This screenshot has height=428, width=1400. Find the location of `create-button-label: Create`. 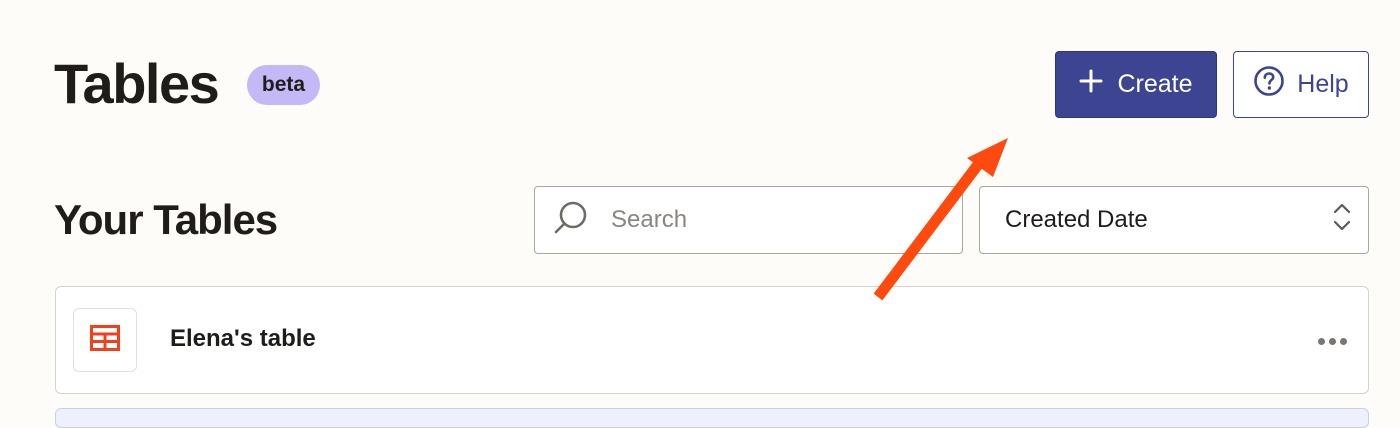

create-button-label: Create is located at coordinates (1155, 84).